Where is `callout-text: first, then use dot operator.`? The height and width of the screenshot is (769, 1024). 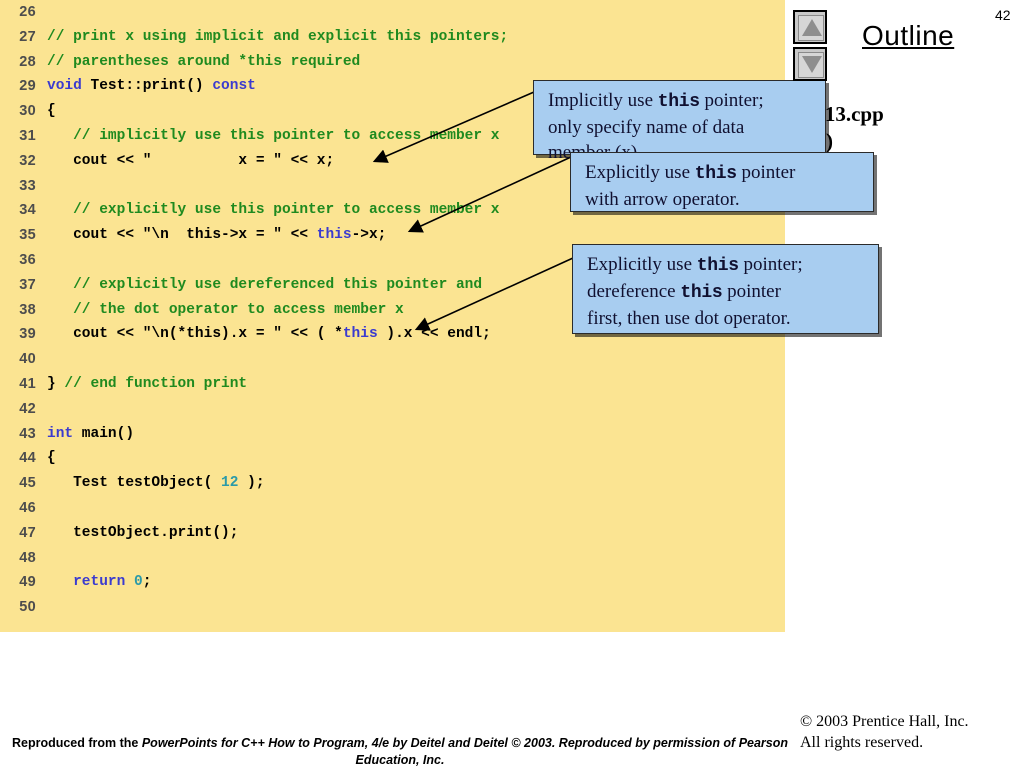
callout-text: first, then use dot operator. is located at coordinates (689, 318).